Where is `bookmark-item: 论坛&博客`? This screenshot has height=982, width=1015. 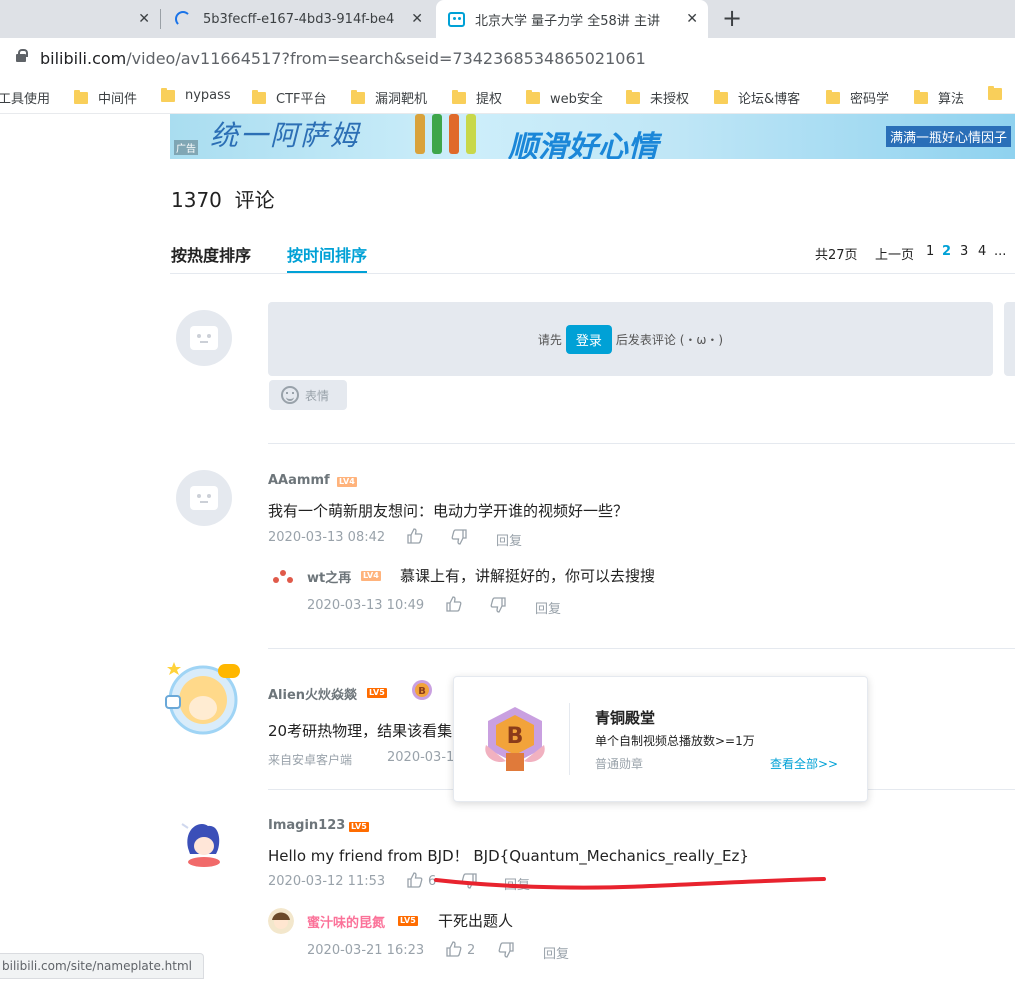
bookmark-item: 论坛&博客 is located at coordinates (757, 97).